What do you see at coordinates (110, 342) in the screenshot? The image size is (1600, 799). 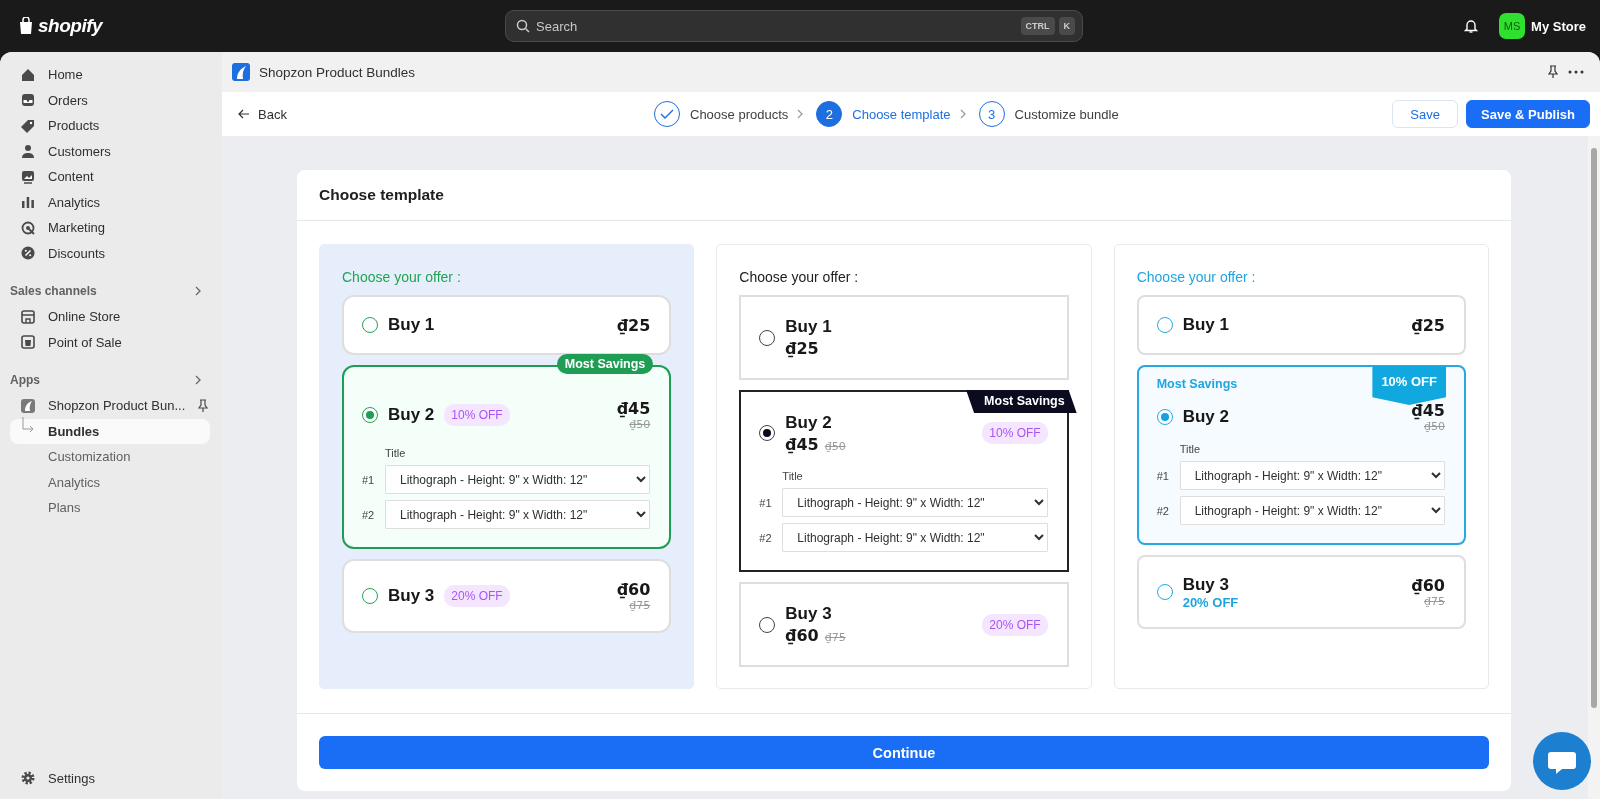 I see `nav-item: Point of Sale` at bounding box center [110, 342].